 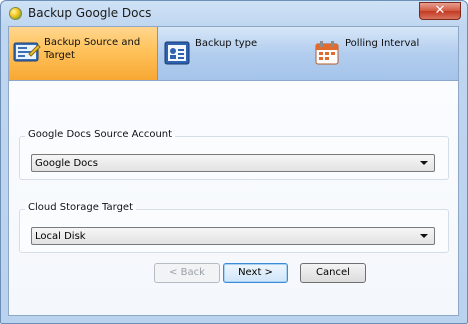 I want to click on tab-backup-type: Backup type, so click(x=233, y=53).